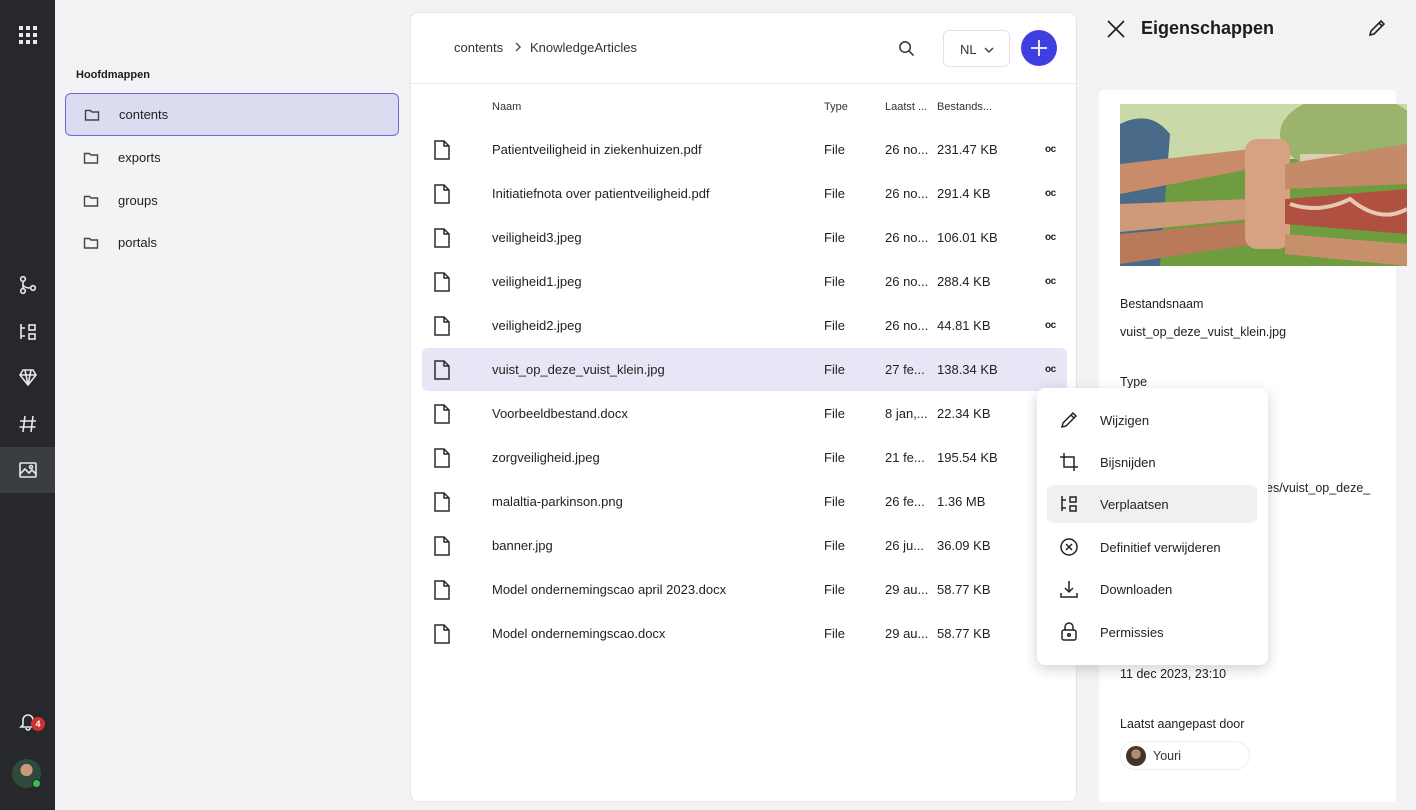  Describe the element at coordinates (232, 242) in the screenshot. I see `folder-item-portals: portals` at that location.